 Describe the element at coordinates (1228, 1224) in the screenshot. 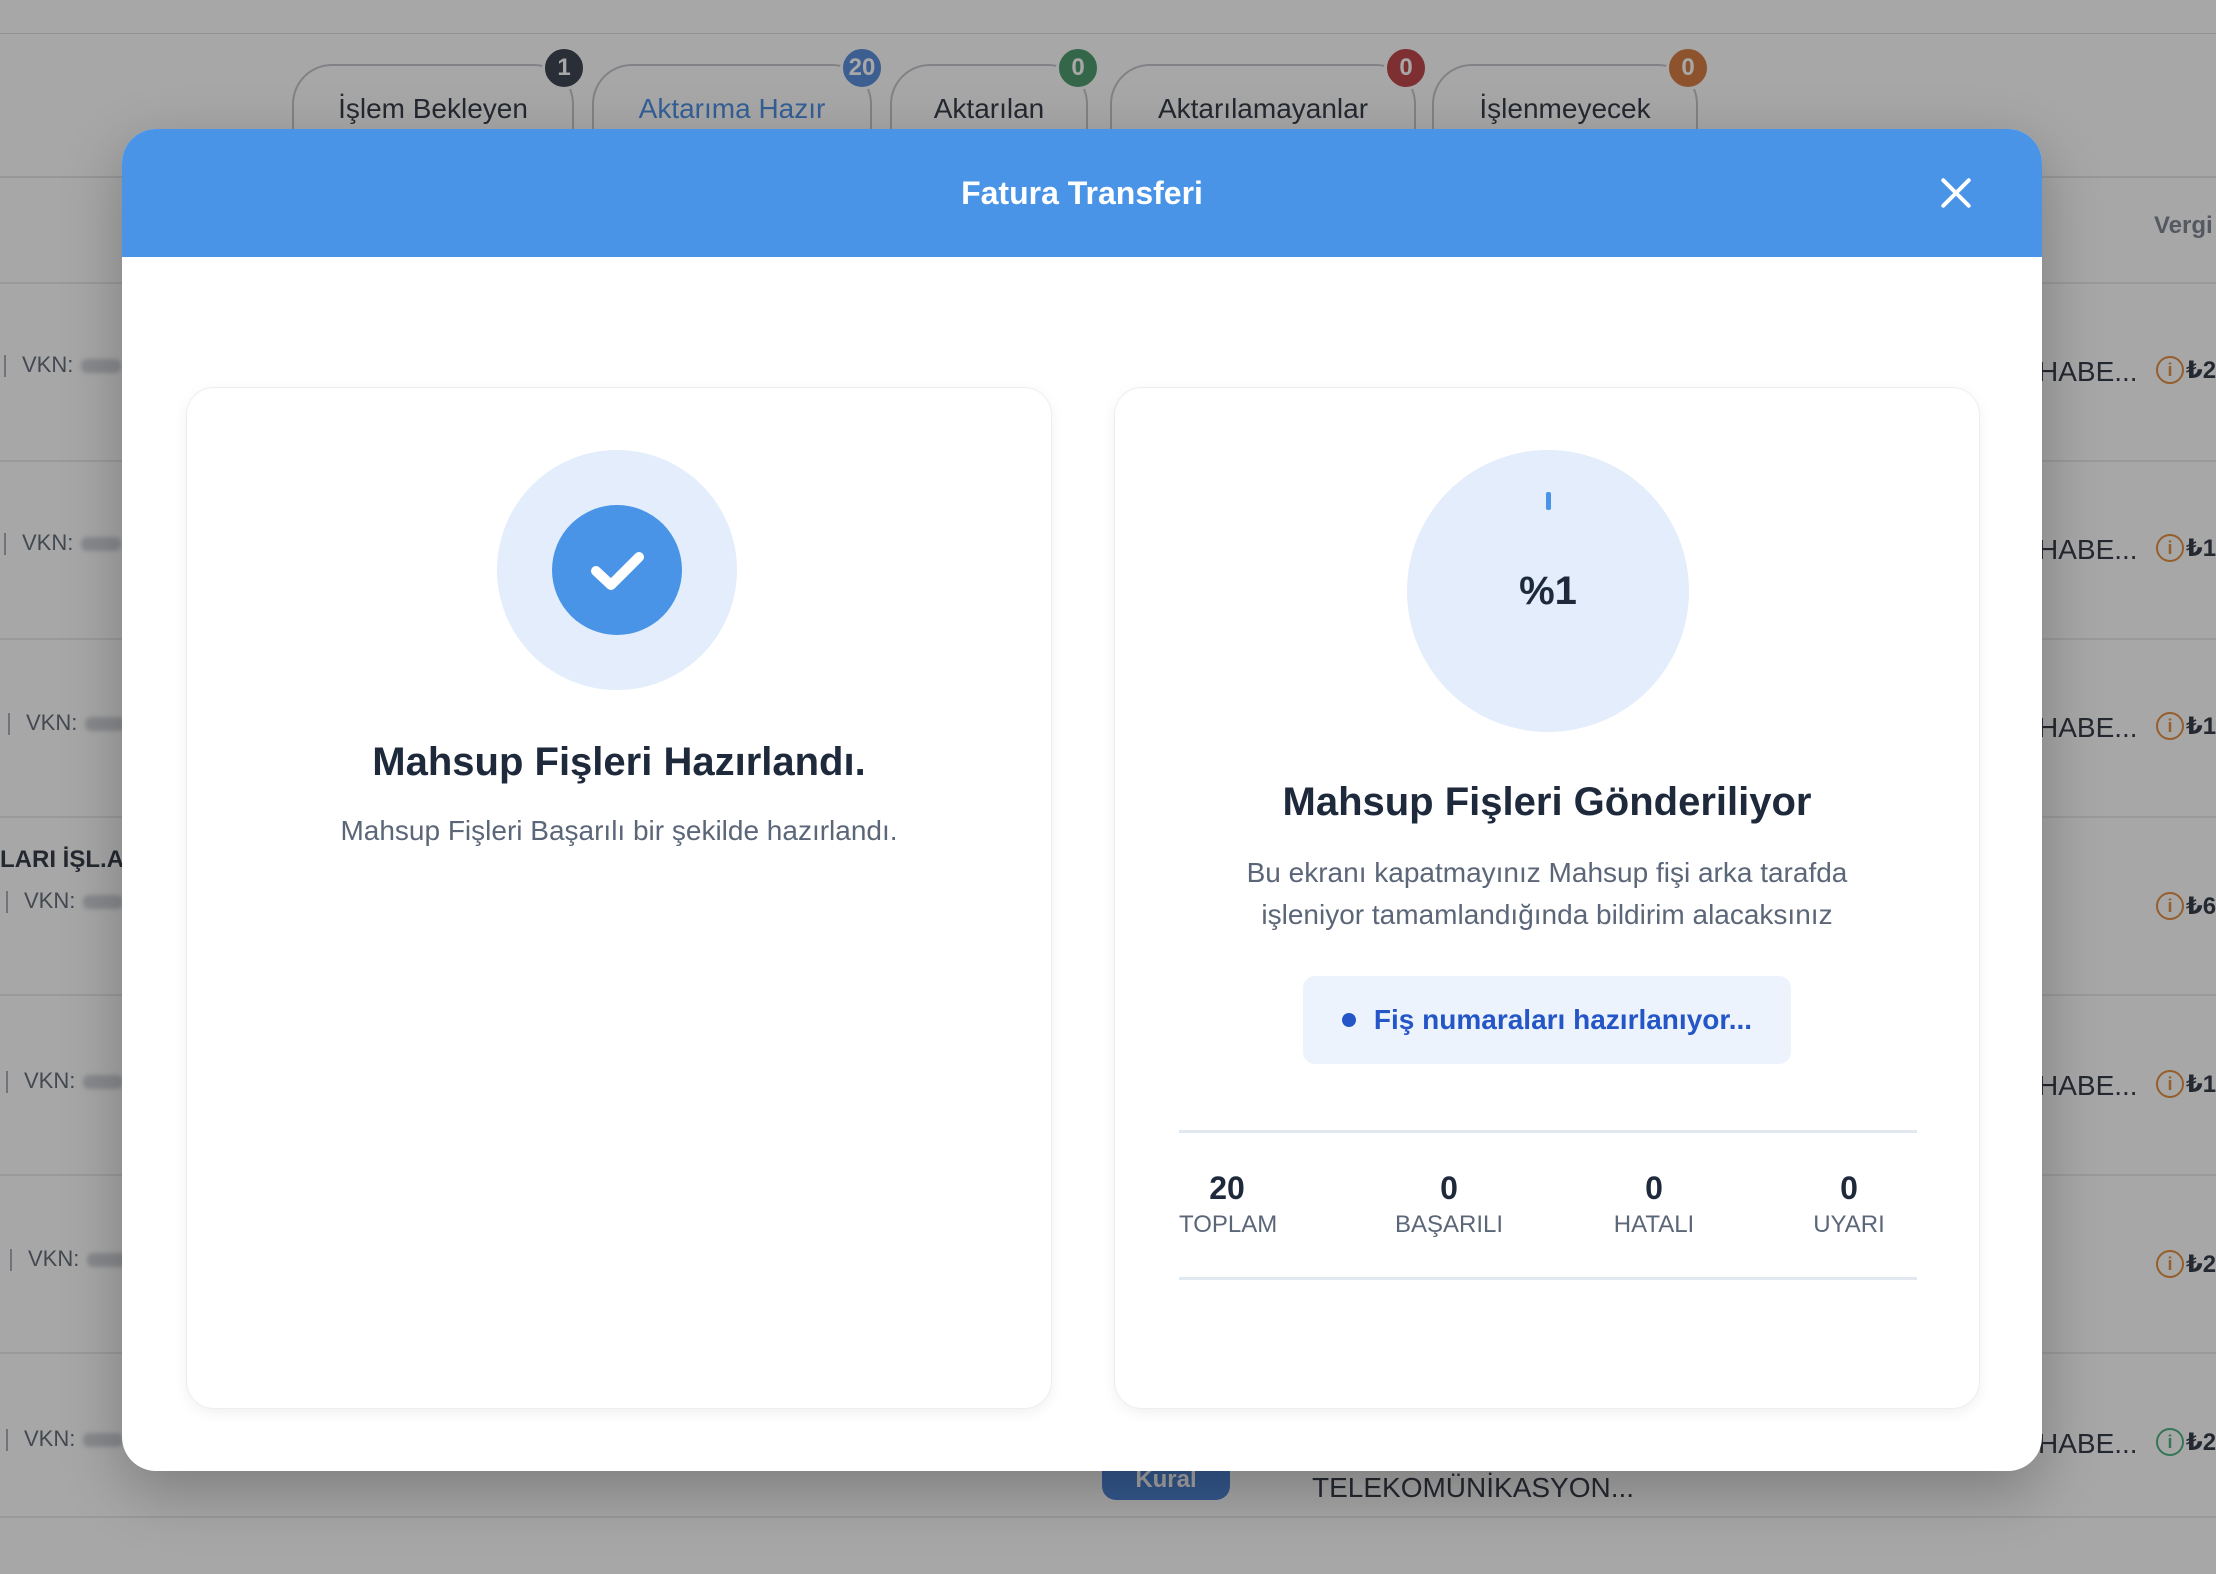

I see `stat-label: TOPLAM` at that location.